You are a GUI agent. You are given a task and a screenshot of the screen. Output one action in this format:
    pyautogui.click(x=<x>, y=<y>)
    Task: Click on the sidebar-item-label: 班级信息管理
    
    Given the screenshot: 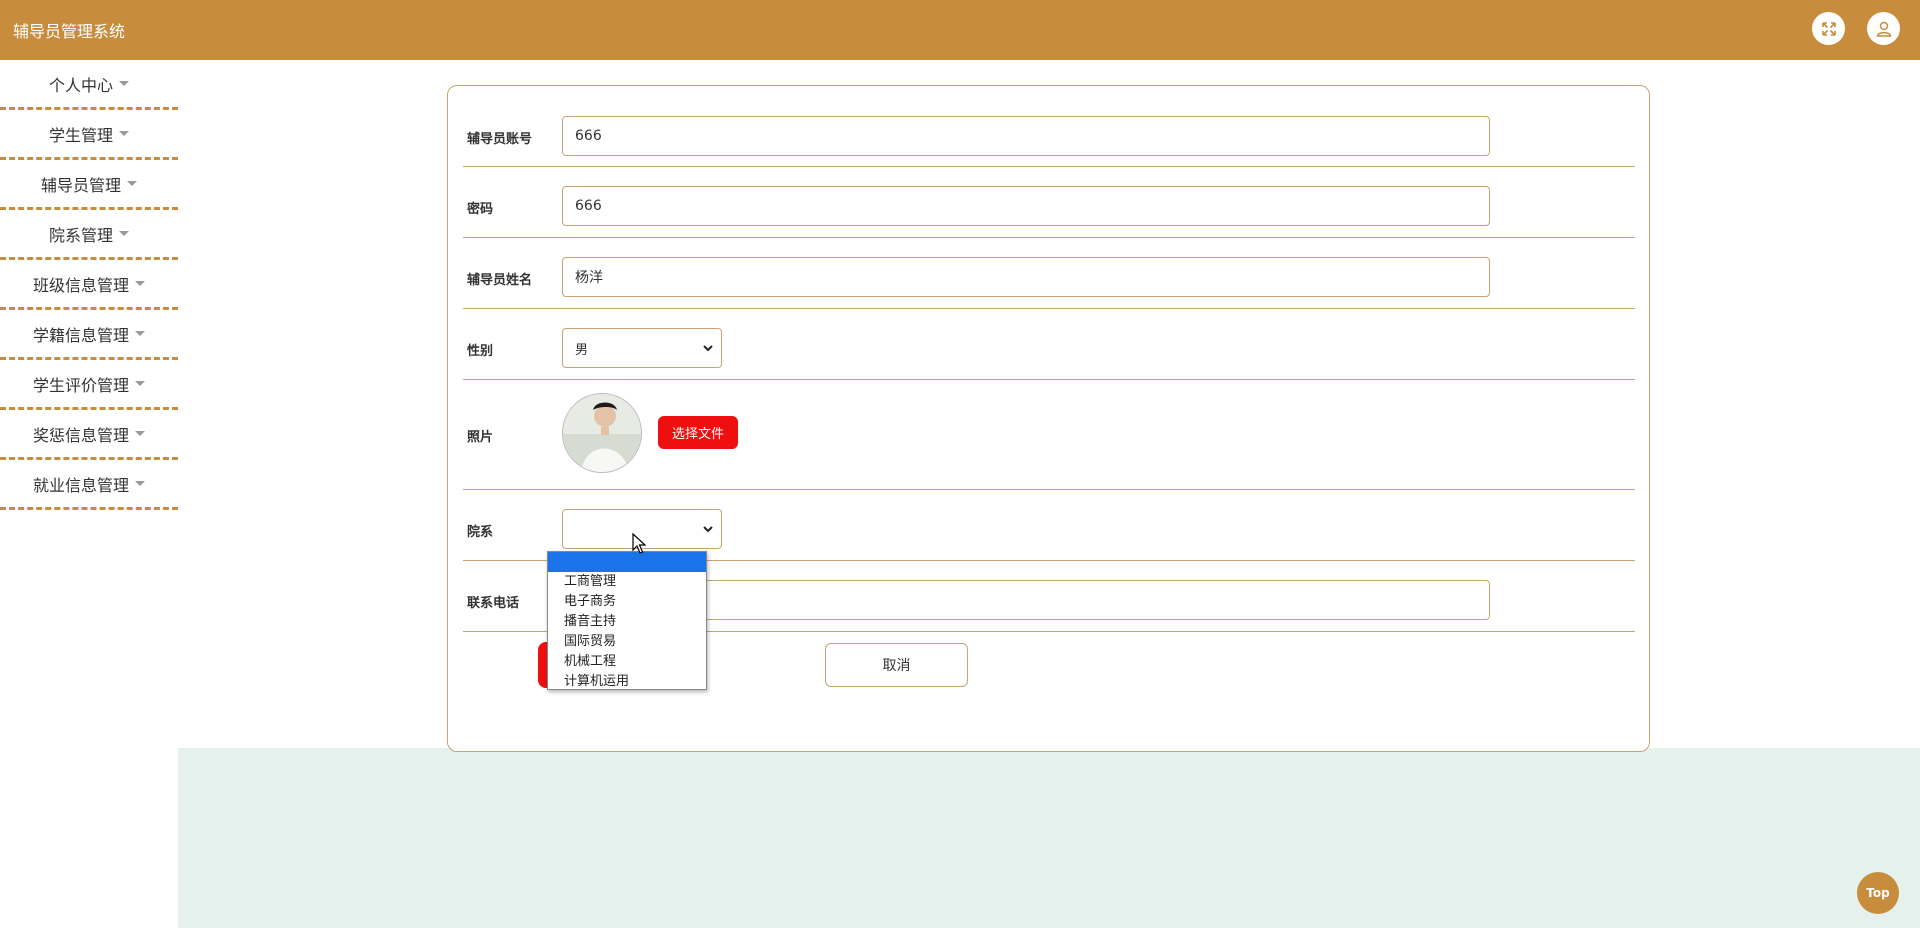 What is the action you would take?
    pyautogui.click(x=80, y=285)
    